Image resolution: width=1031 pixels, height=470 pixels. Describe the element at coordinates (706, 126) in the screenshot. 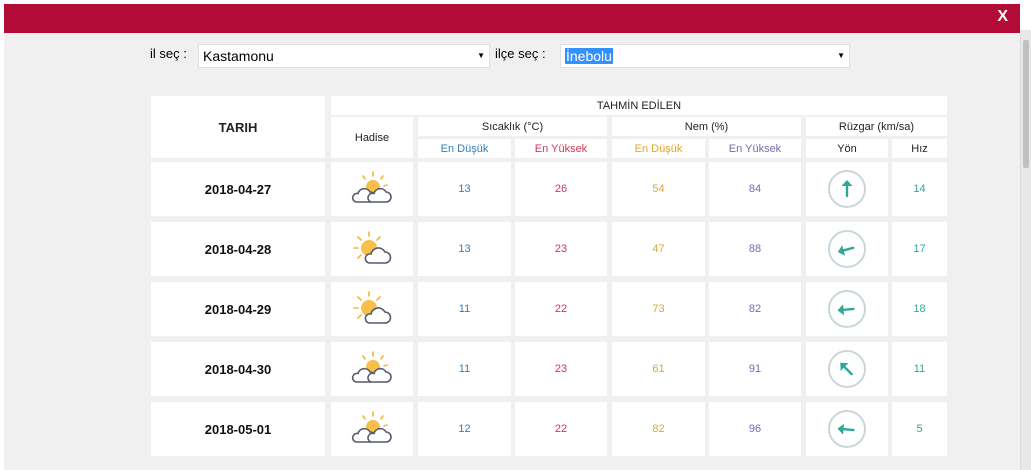

I see `nem-header: Nem (%)` at that location.